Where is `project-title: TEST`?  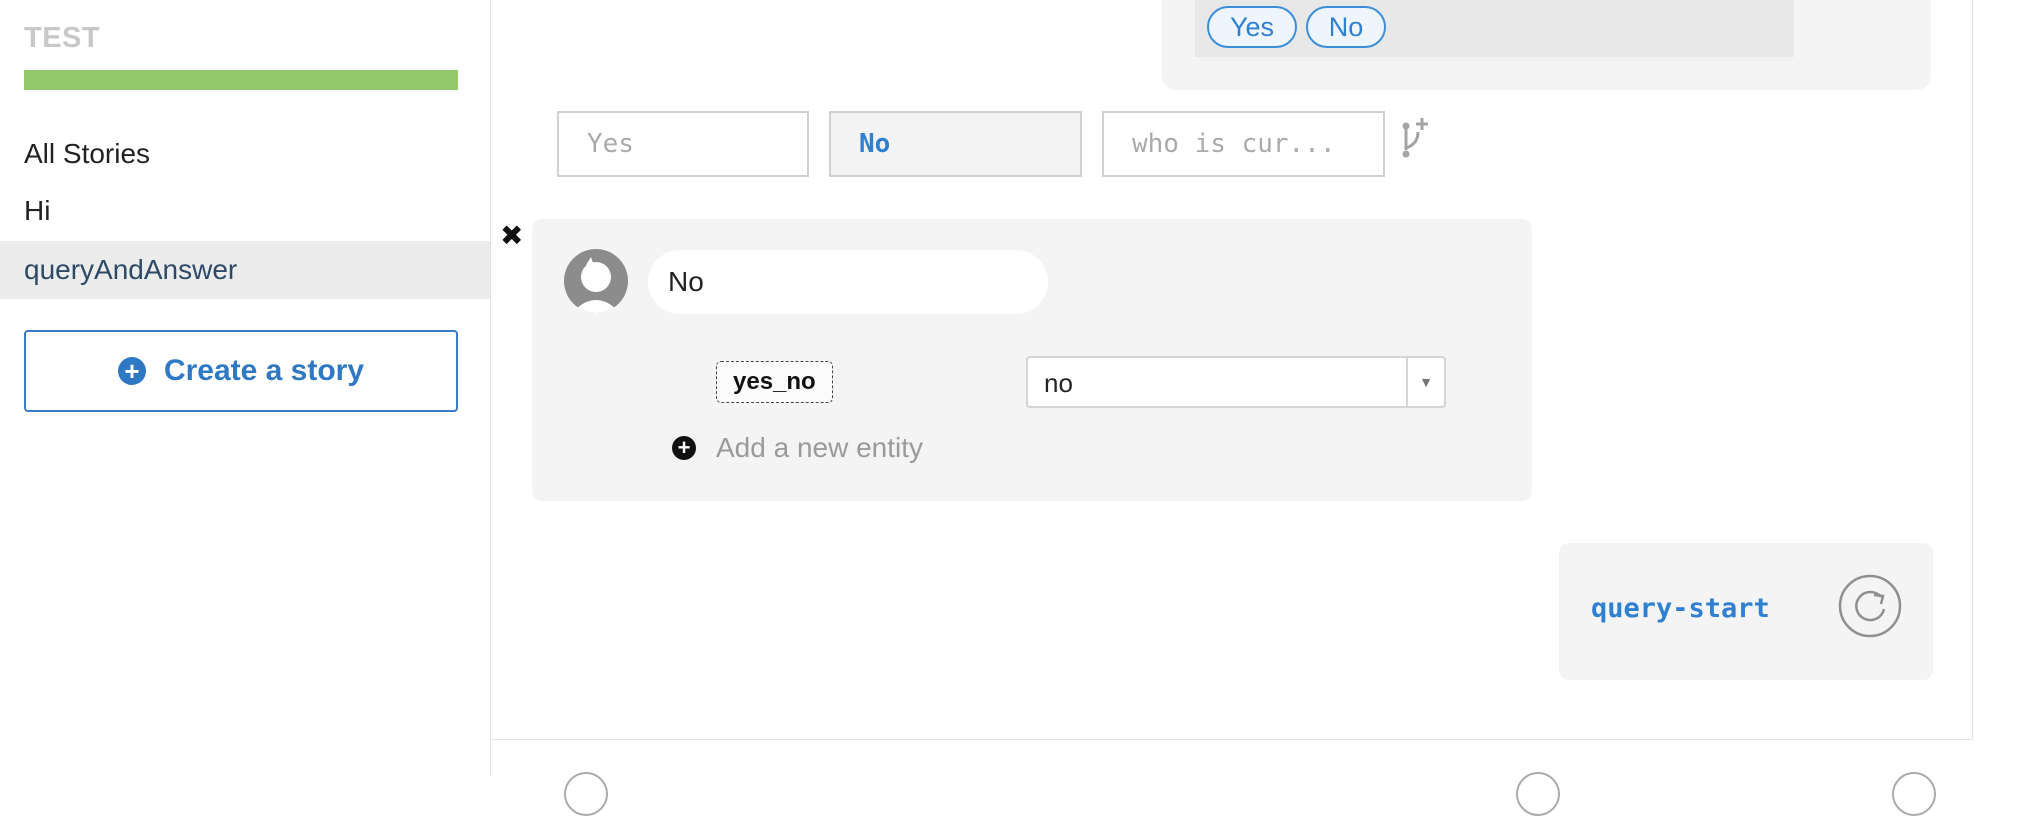
project-title: TEST is located at coordinates (62, 38).